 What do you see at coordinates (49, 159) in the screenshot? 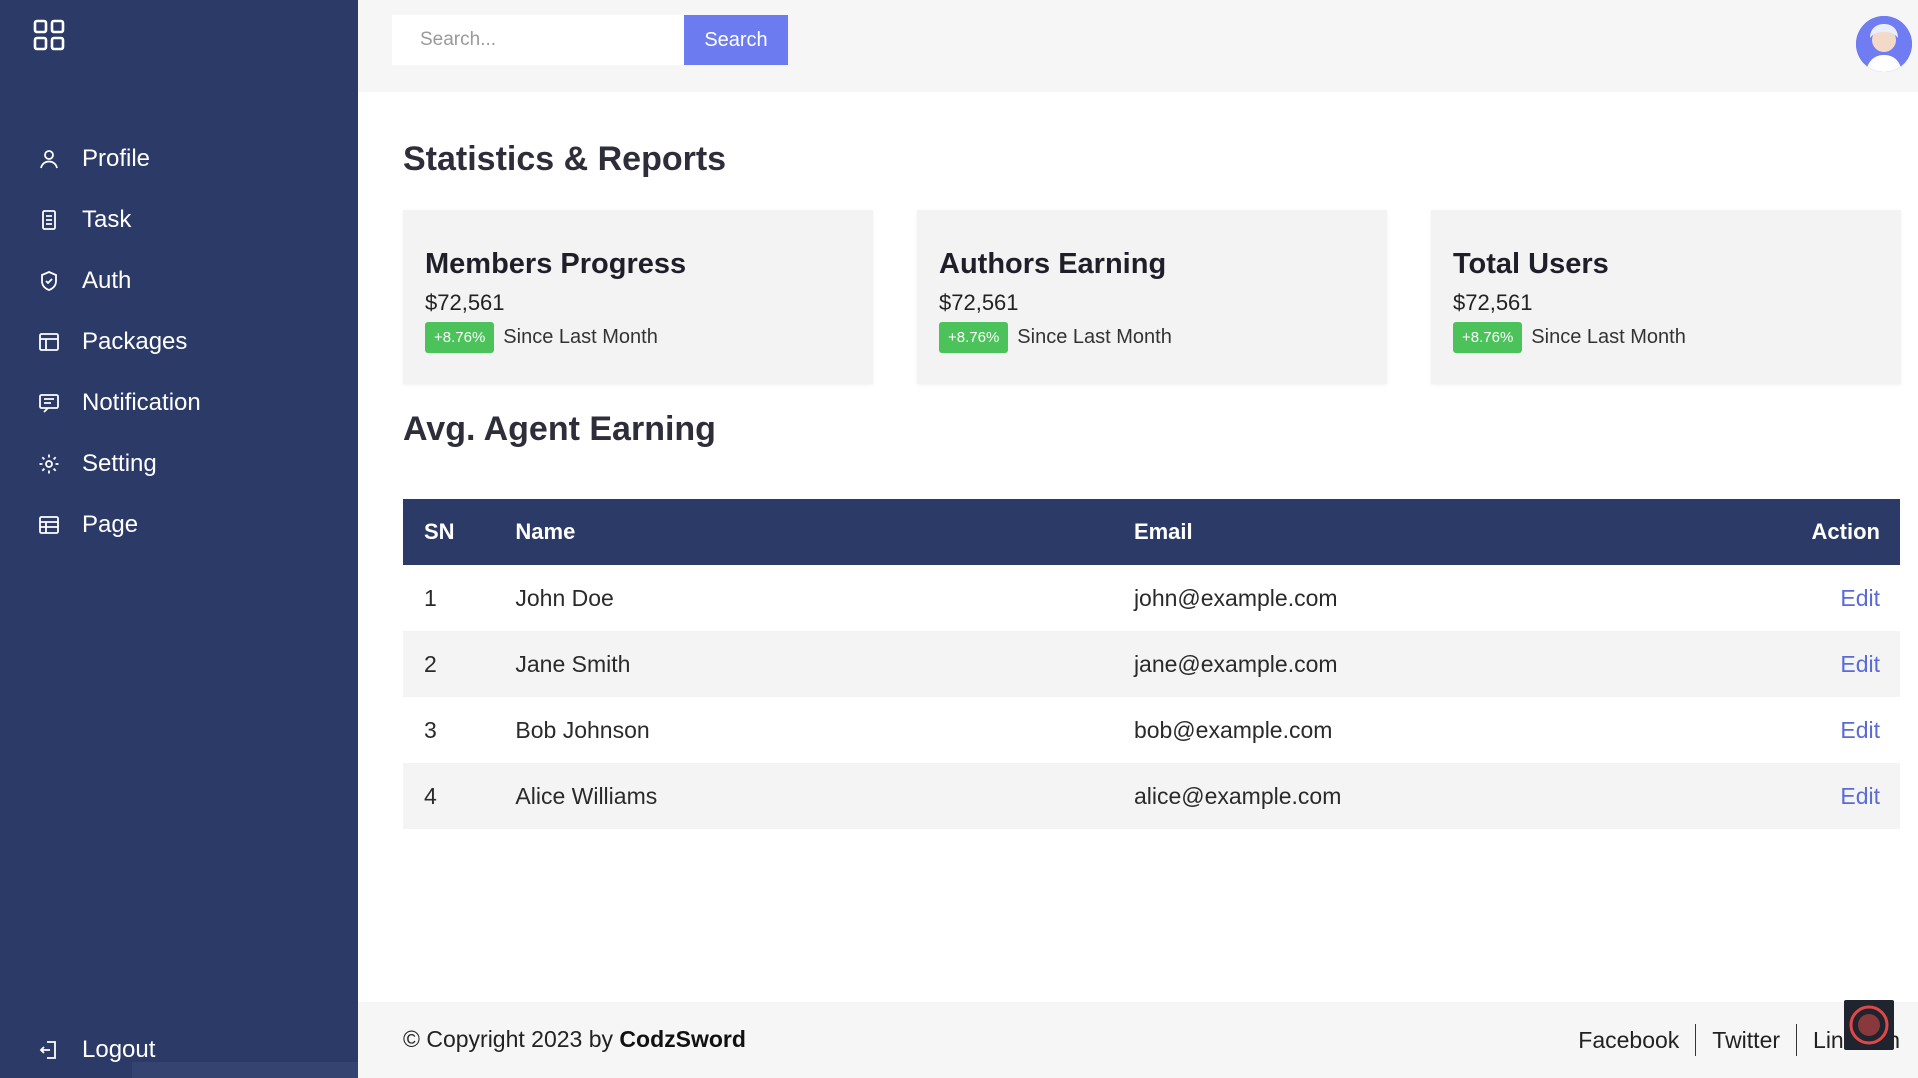
I see `user-icon` at bounding box center [49, 159].